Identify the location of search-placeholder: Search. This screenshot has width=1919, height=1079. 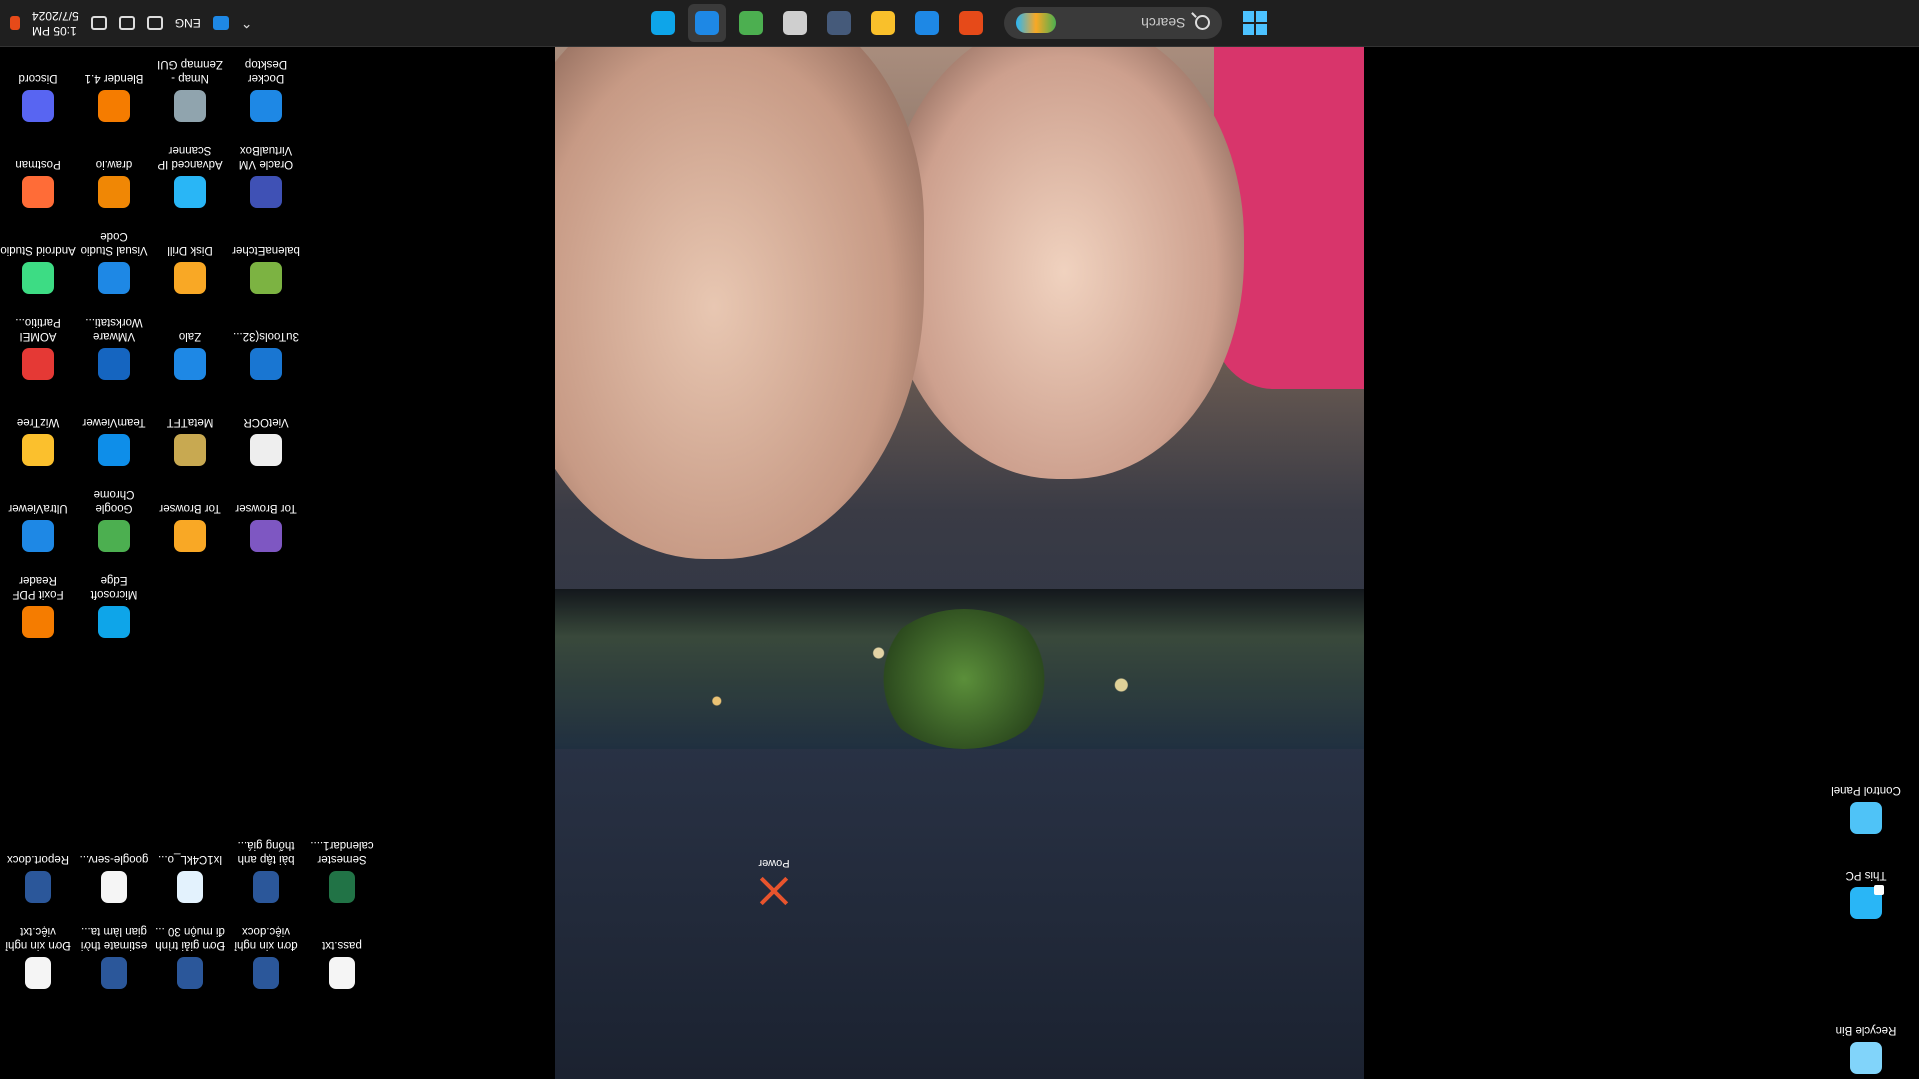
(1163, 23).